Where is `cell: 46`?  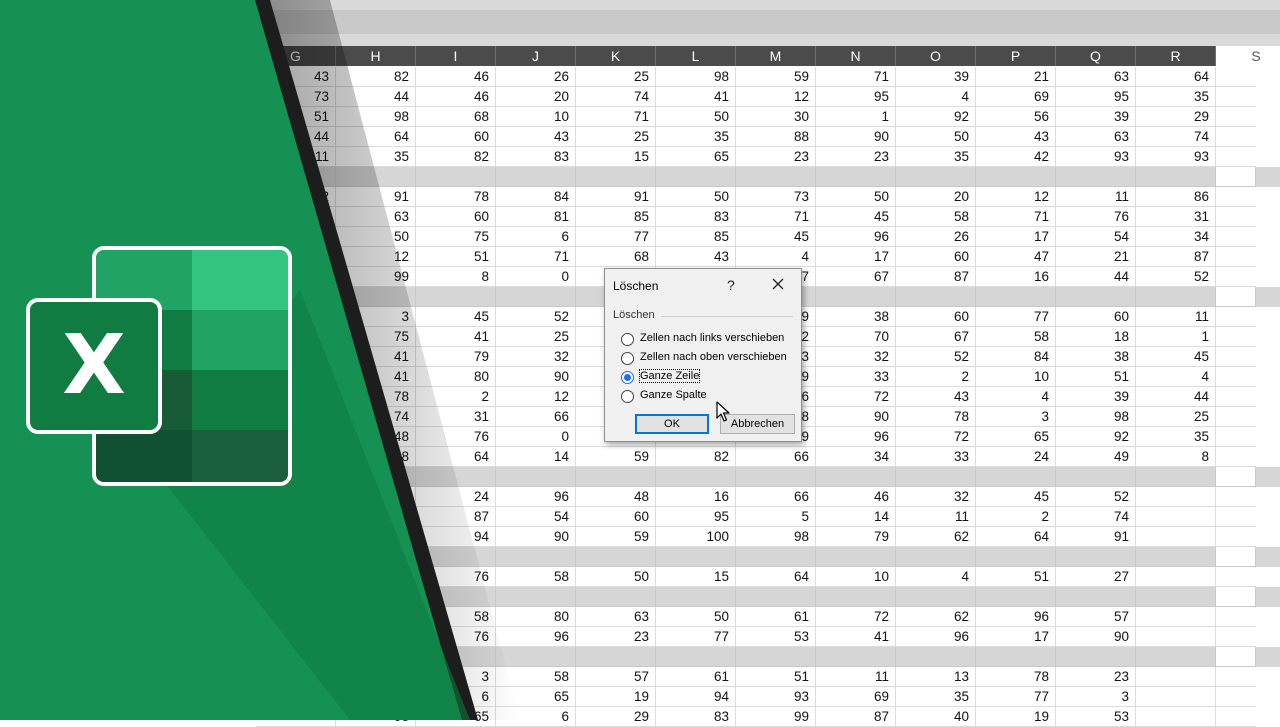
cell: 46 is located at coordinates (456, 77).